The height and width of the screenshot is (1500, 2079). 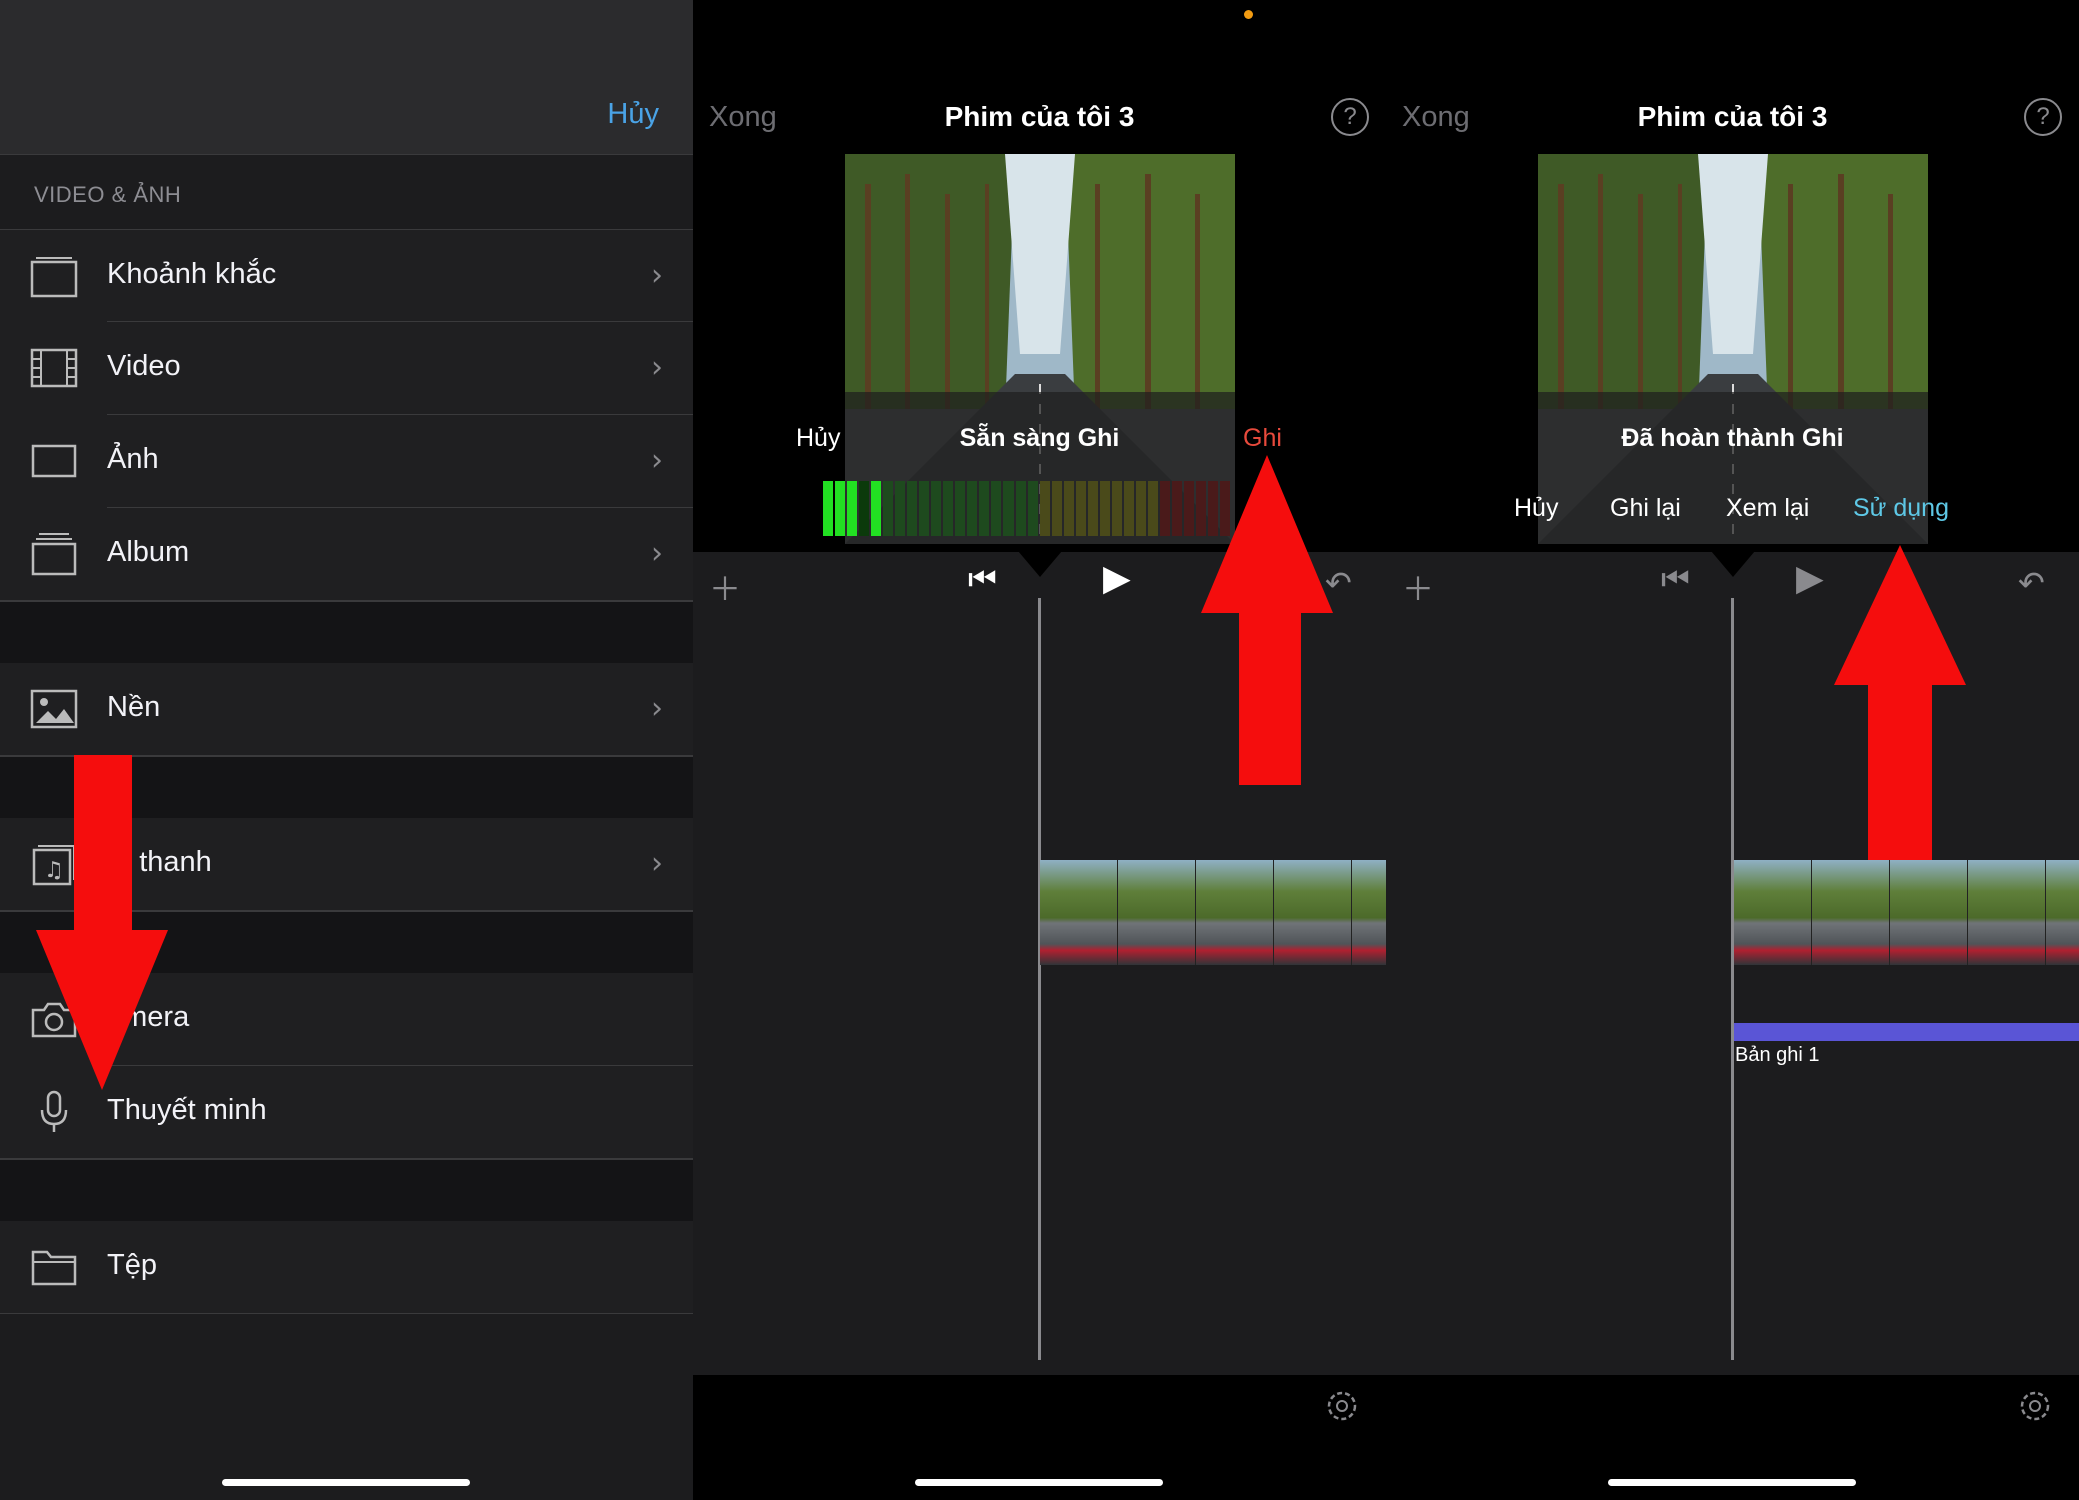 I want to click on record-button: Ghi, so click(x=1262, y=438).